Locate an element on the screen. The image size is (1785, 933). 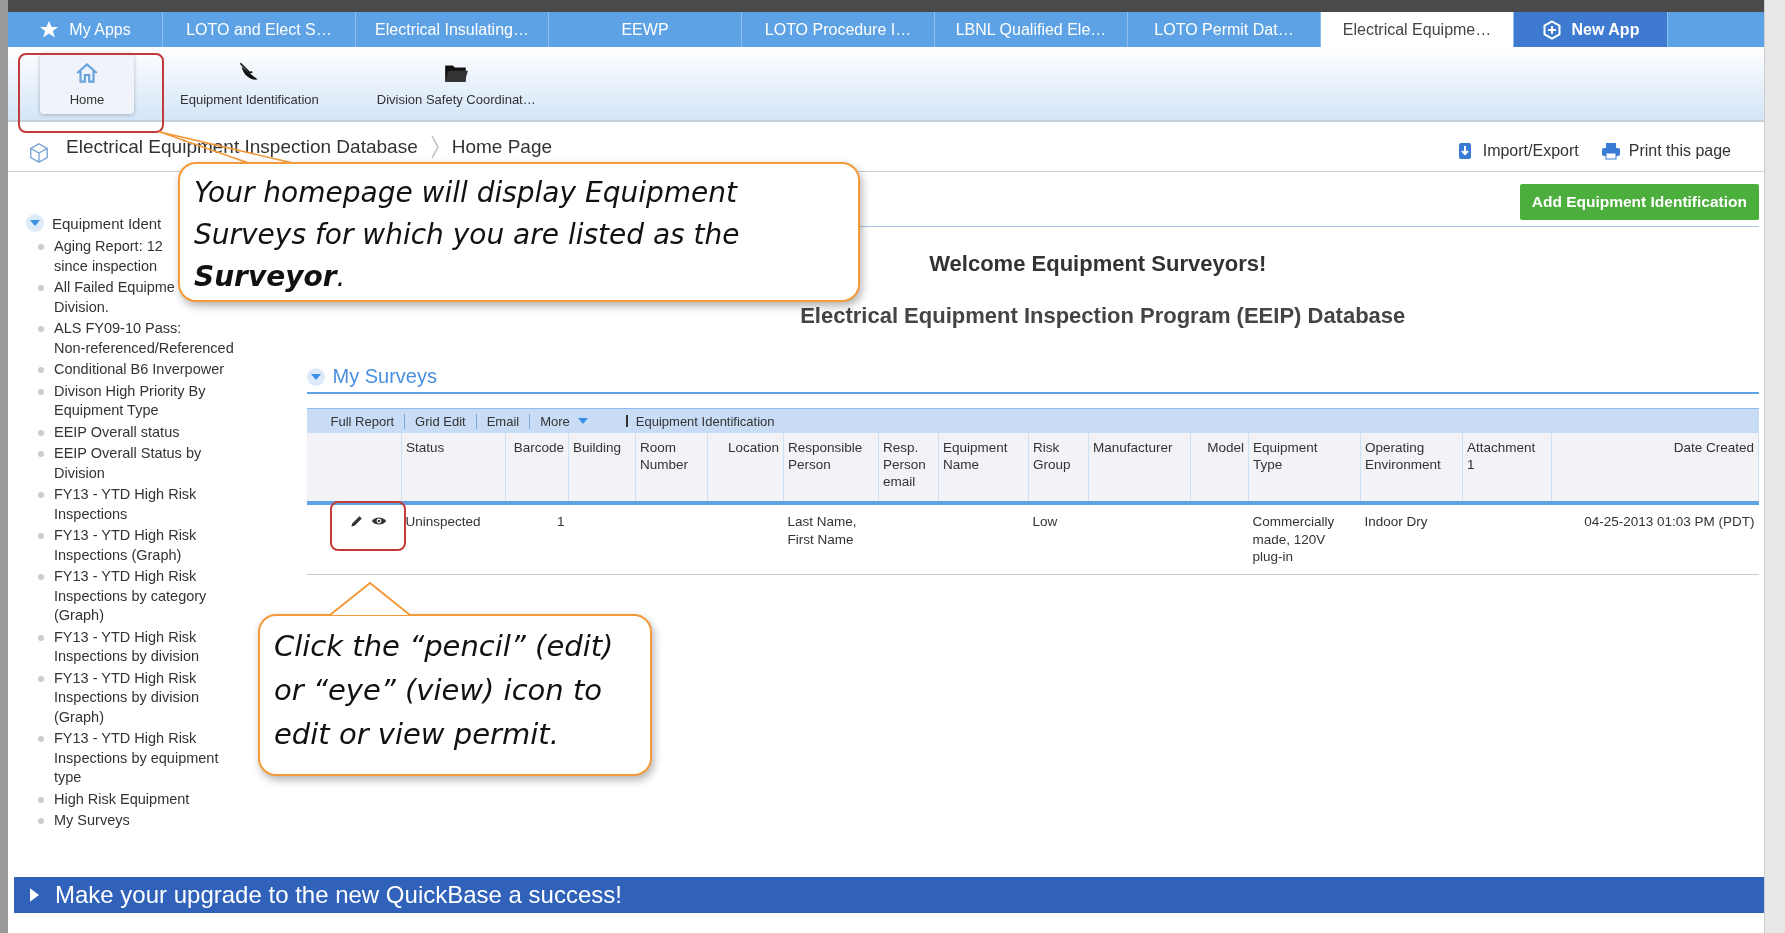
page-action-link: Print this page is located at coordinates (1665, 150).